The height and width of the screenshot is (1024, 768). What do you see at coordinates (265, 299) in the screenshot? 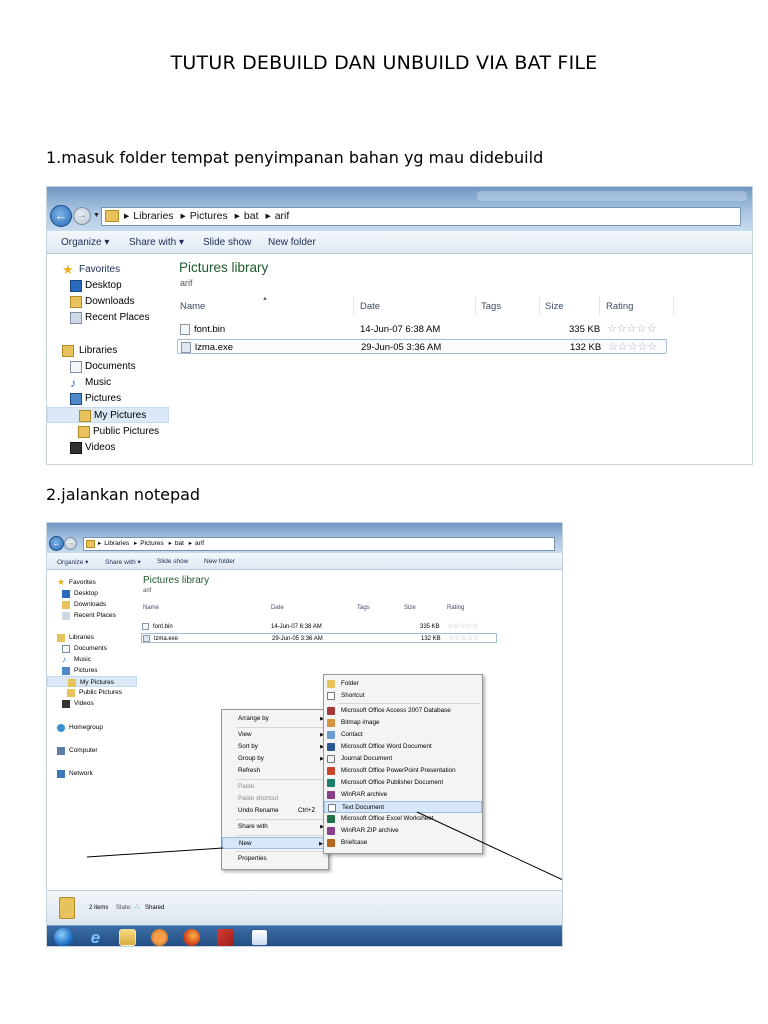
I see `sort-arrow-icon: ▲` at bounding box center [265, 299].